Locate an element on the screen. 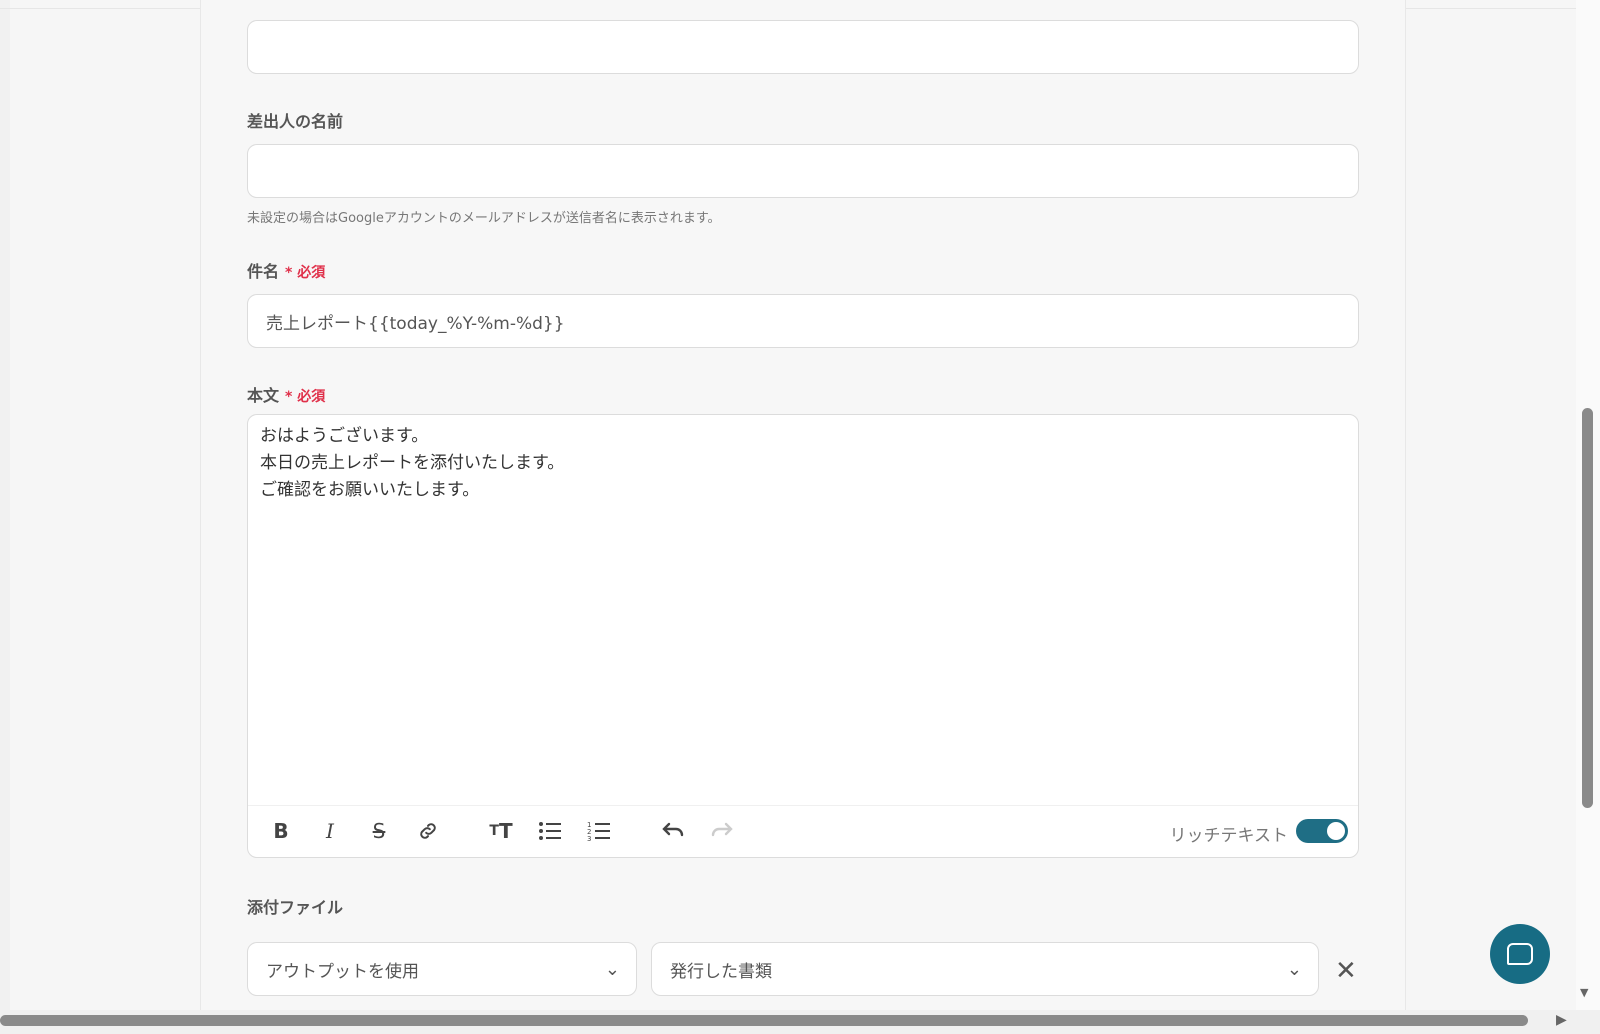 Image resolution: width=1600 pixels, height=1034 pixels. rich-text-label: リッチテキスト is located at coordinates (1229, 836).